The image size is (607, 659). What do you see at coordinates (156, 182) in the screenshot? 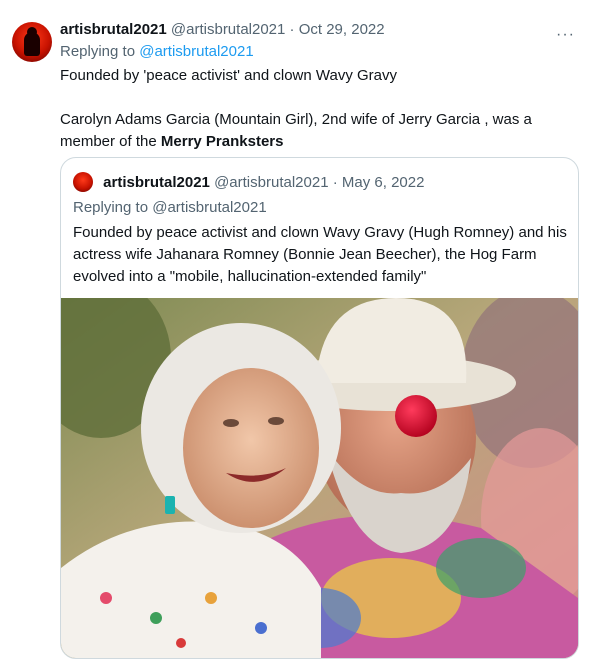
I see `quoted-display-name: artisbrutal2021` at bounding box center [156, 182].